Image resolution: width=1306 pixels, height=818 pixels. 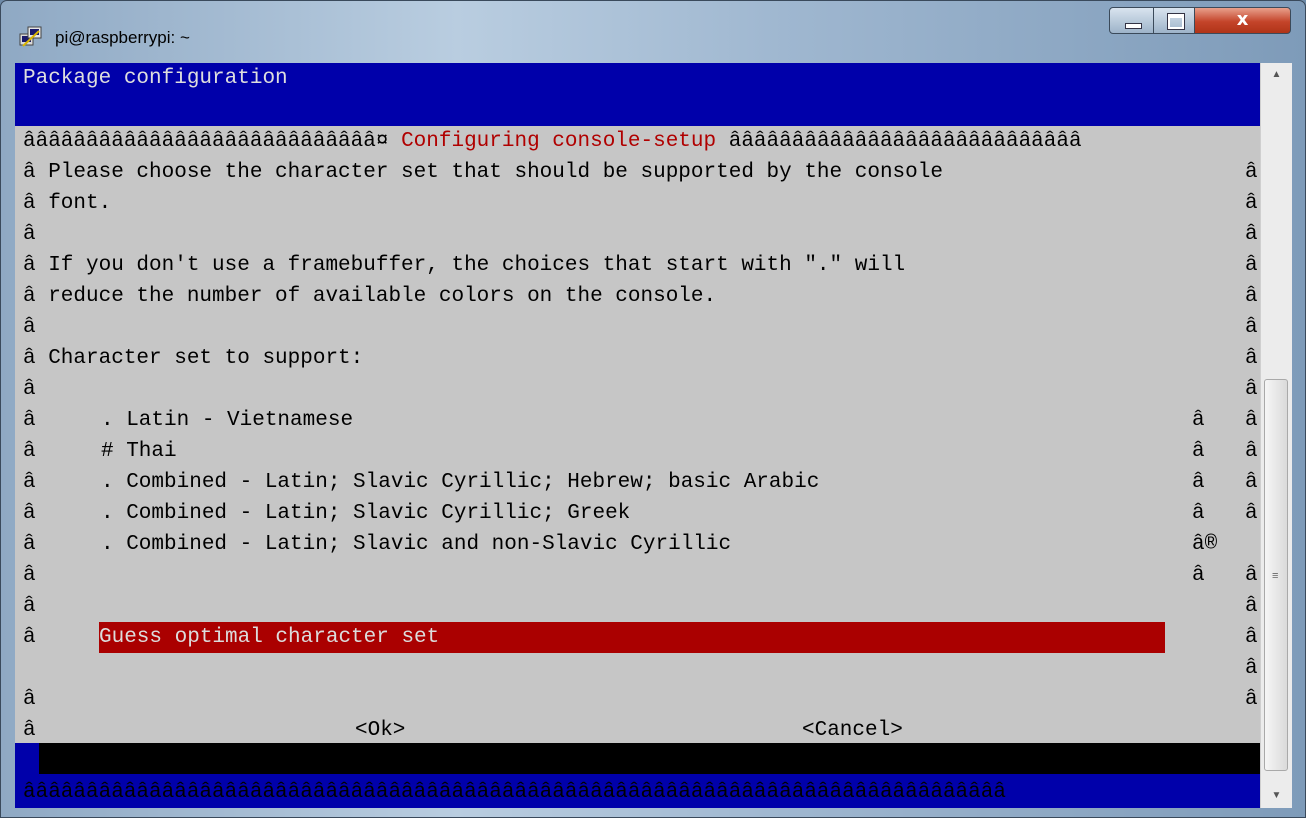 I want to click on dialog-text-line: â Character set to support:, so click(x=193, y=358).